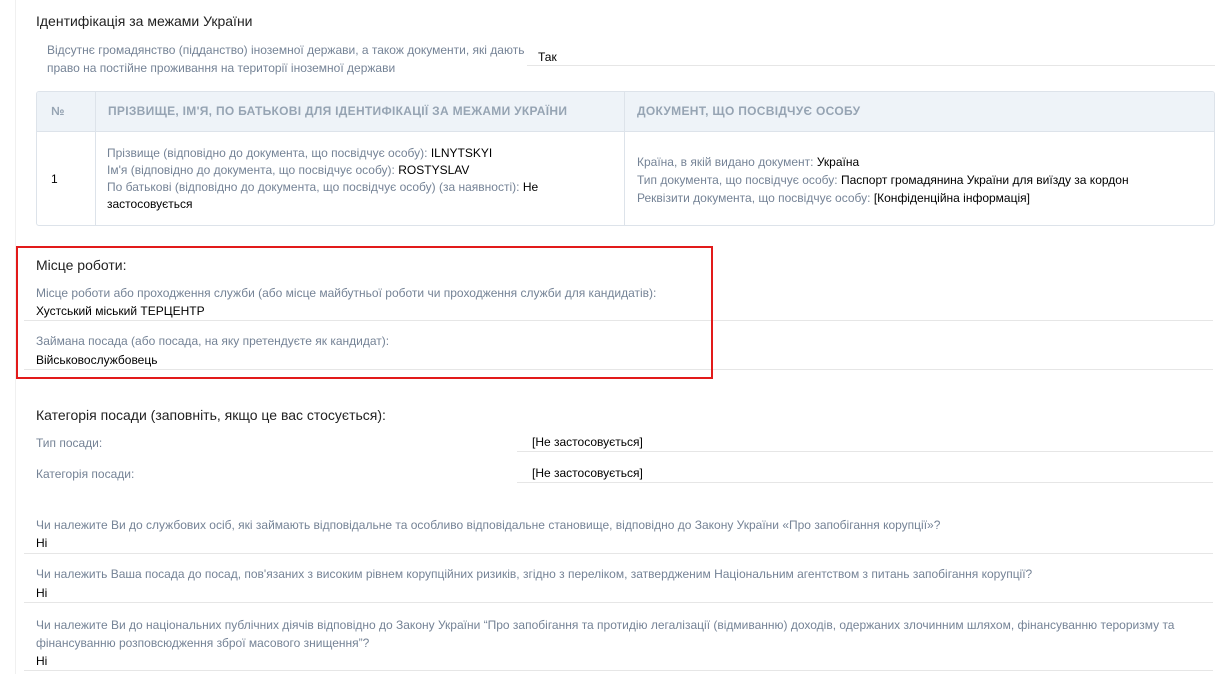 Image resolution: width=1215 pixels, height=674 pixels. What do you see at coordinates (587, 442) in the screenshot?
I see `position-type-value: [Не застосовується]` at bounding box center [587, 442].